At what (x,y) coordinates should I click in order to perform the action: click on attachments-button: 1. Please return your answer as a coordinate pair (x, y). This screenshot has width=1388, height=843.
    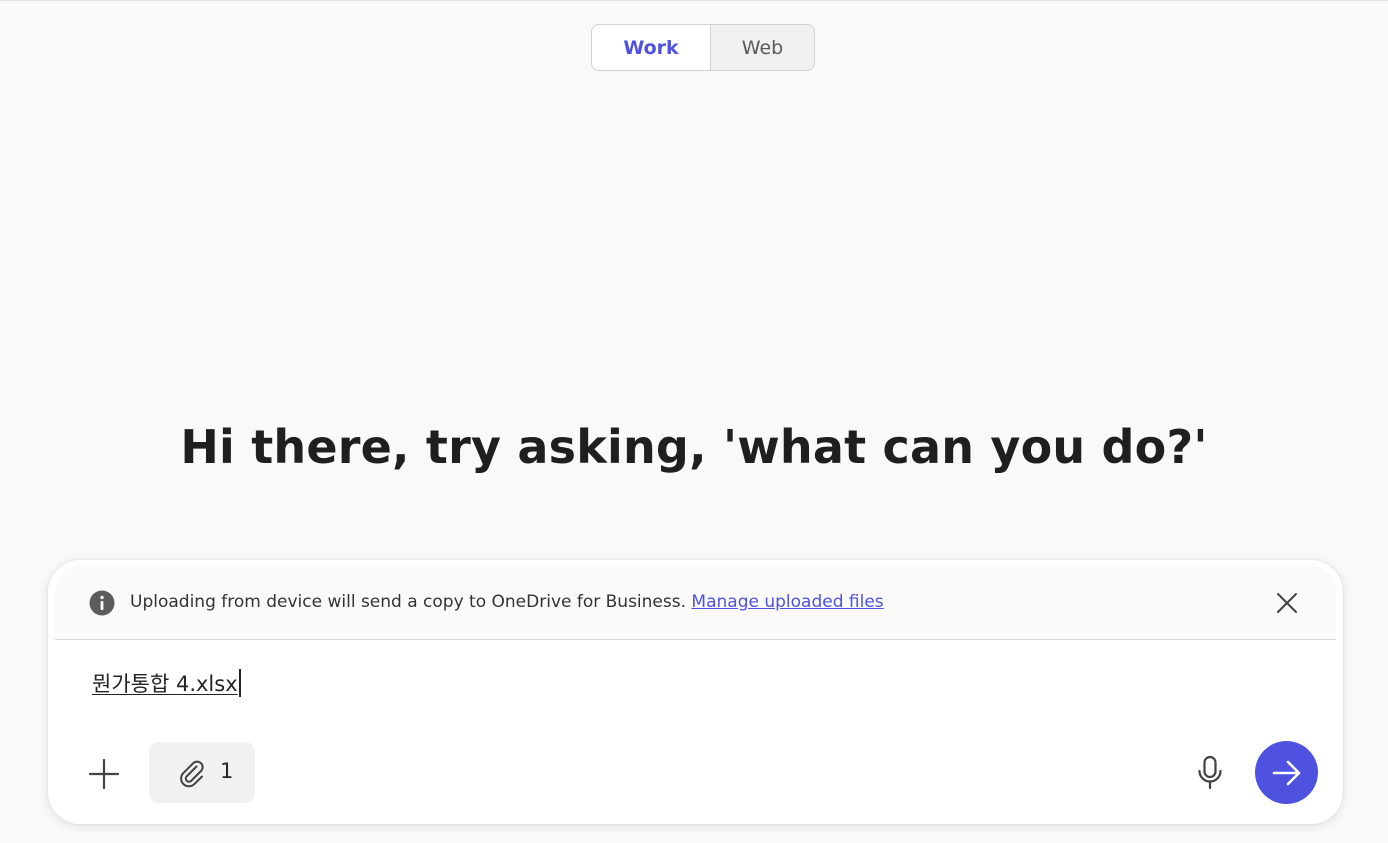
    Looking at the image, I should click on (202, 772).